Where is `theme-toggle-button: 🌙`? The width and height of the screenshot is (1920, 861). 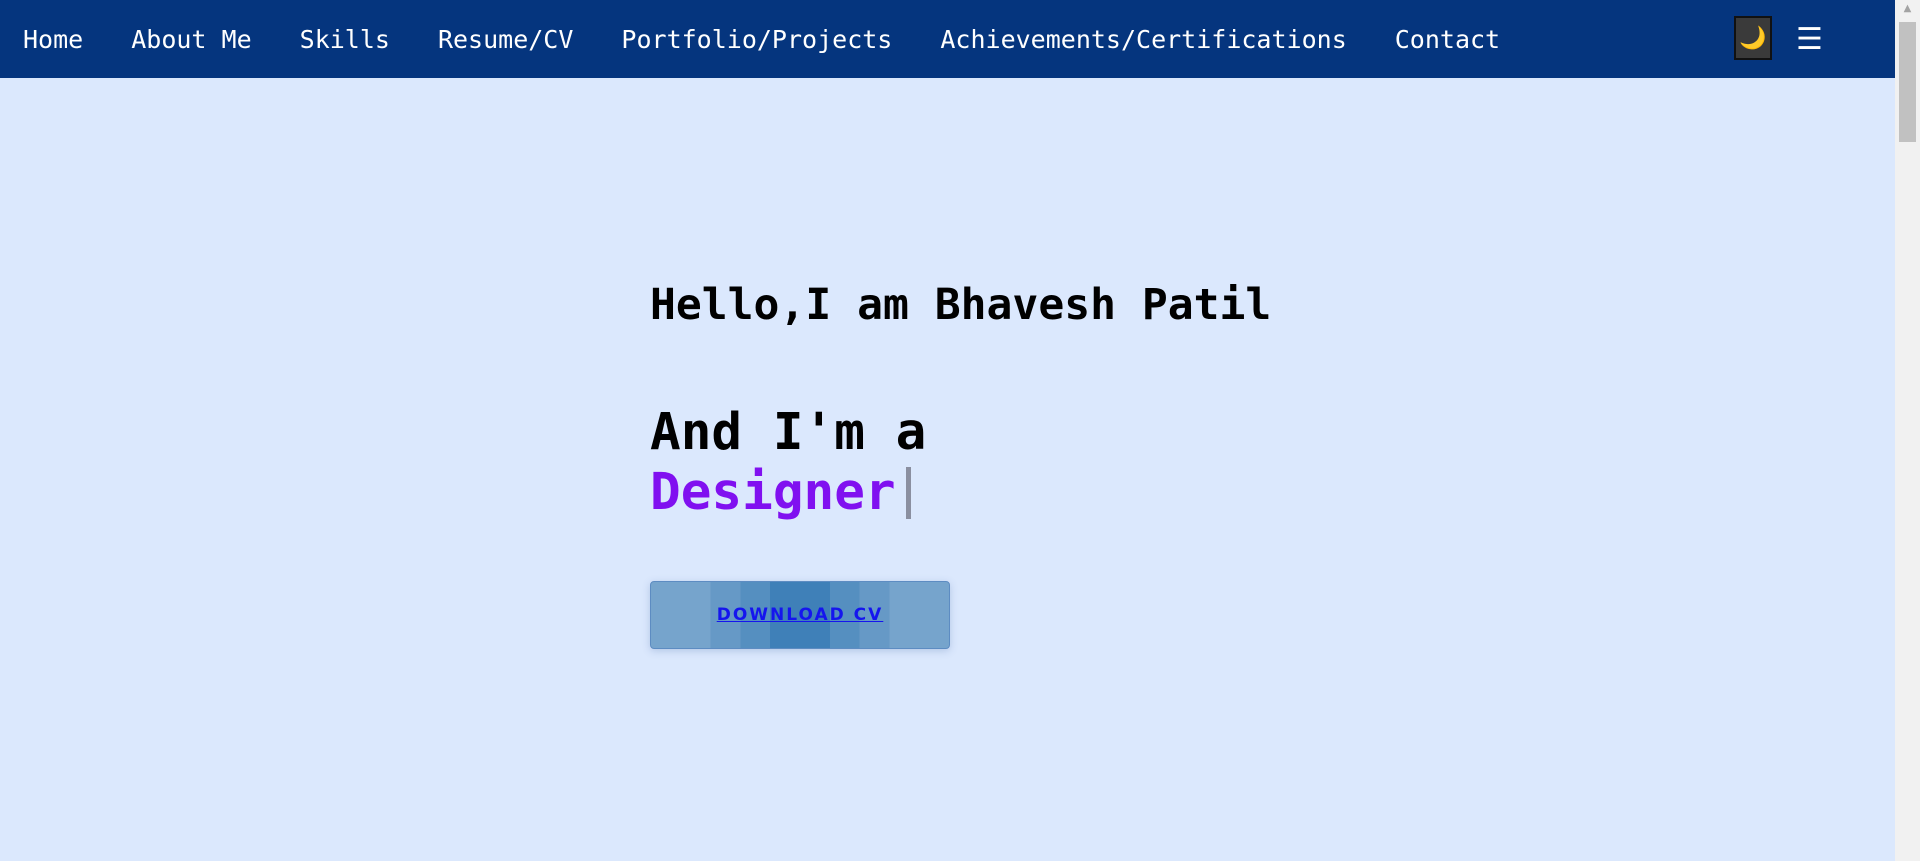 theme-toggle-button: 🌙 is located at coordinates (1753, 38).